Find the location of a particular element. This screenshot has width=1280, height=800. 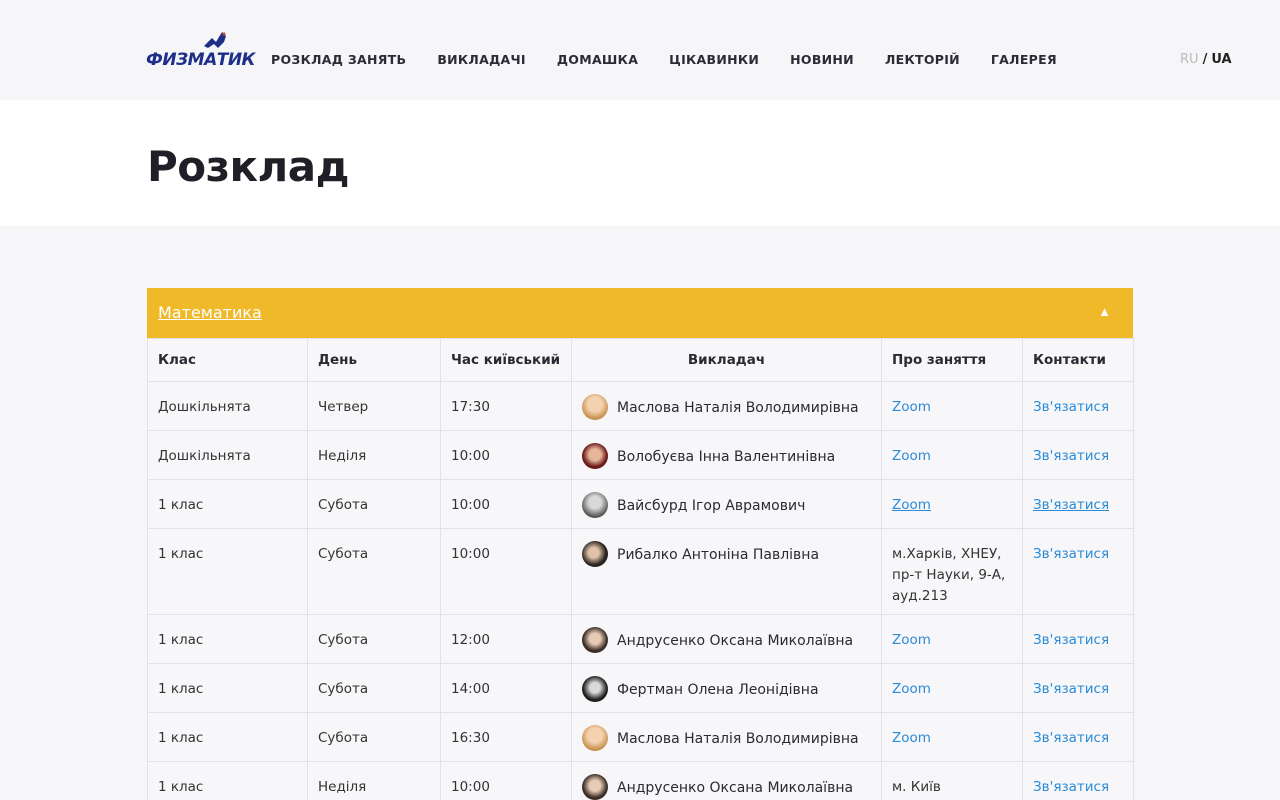

col-header-grade: Клас is located at coordinates (227, 360).